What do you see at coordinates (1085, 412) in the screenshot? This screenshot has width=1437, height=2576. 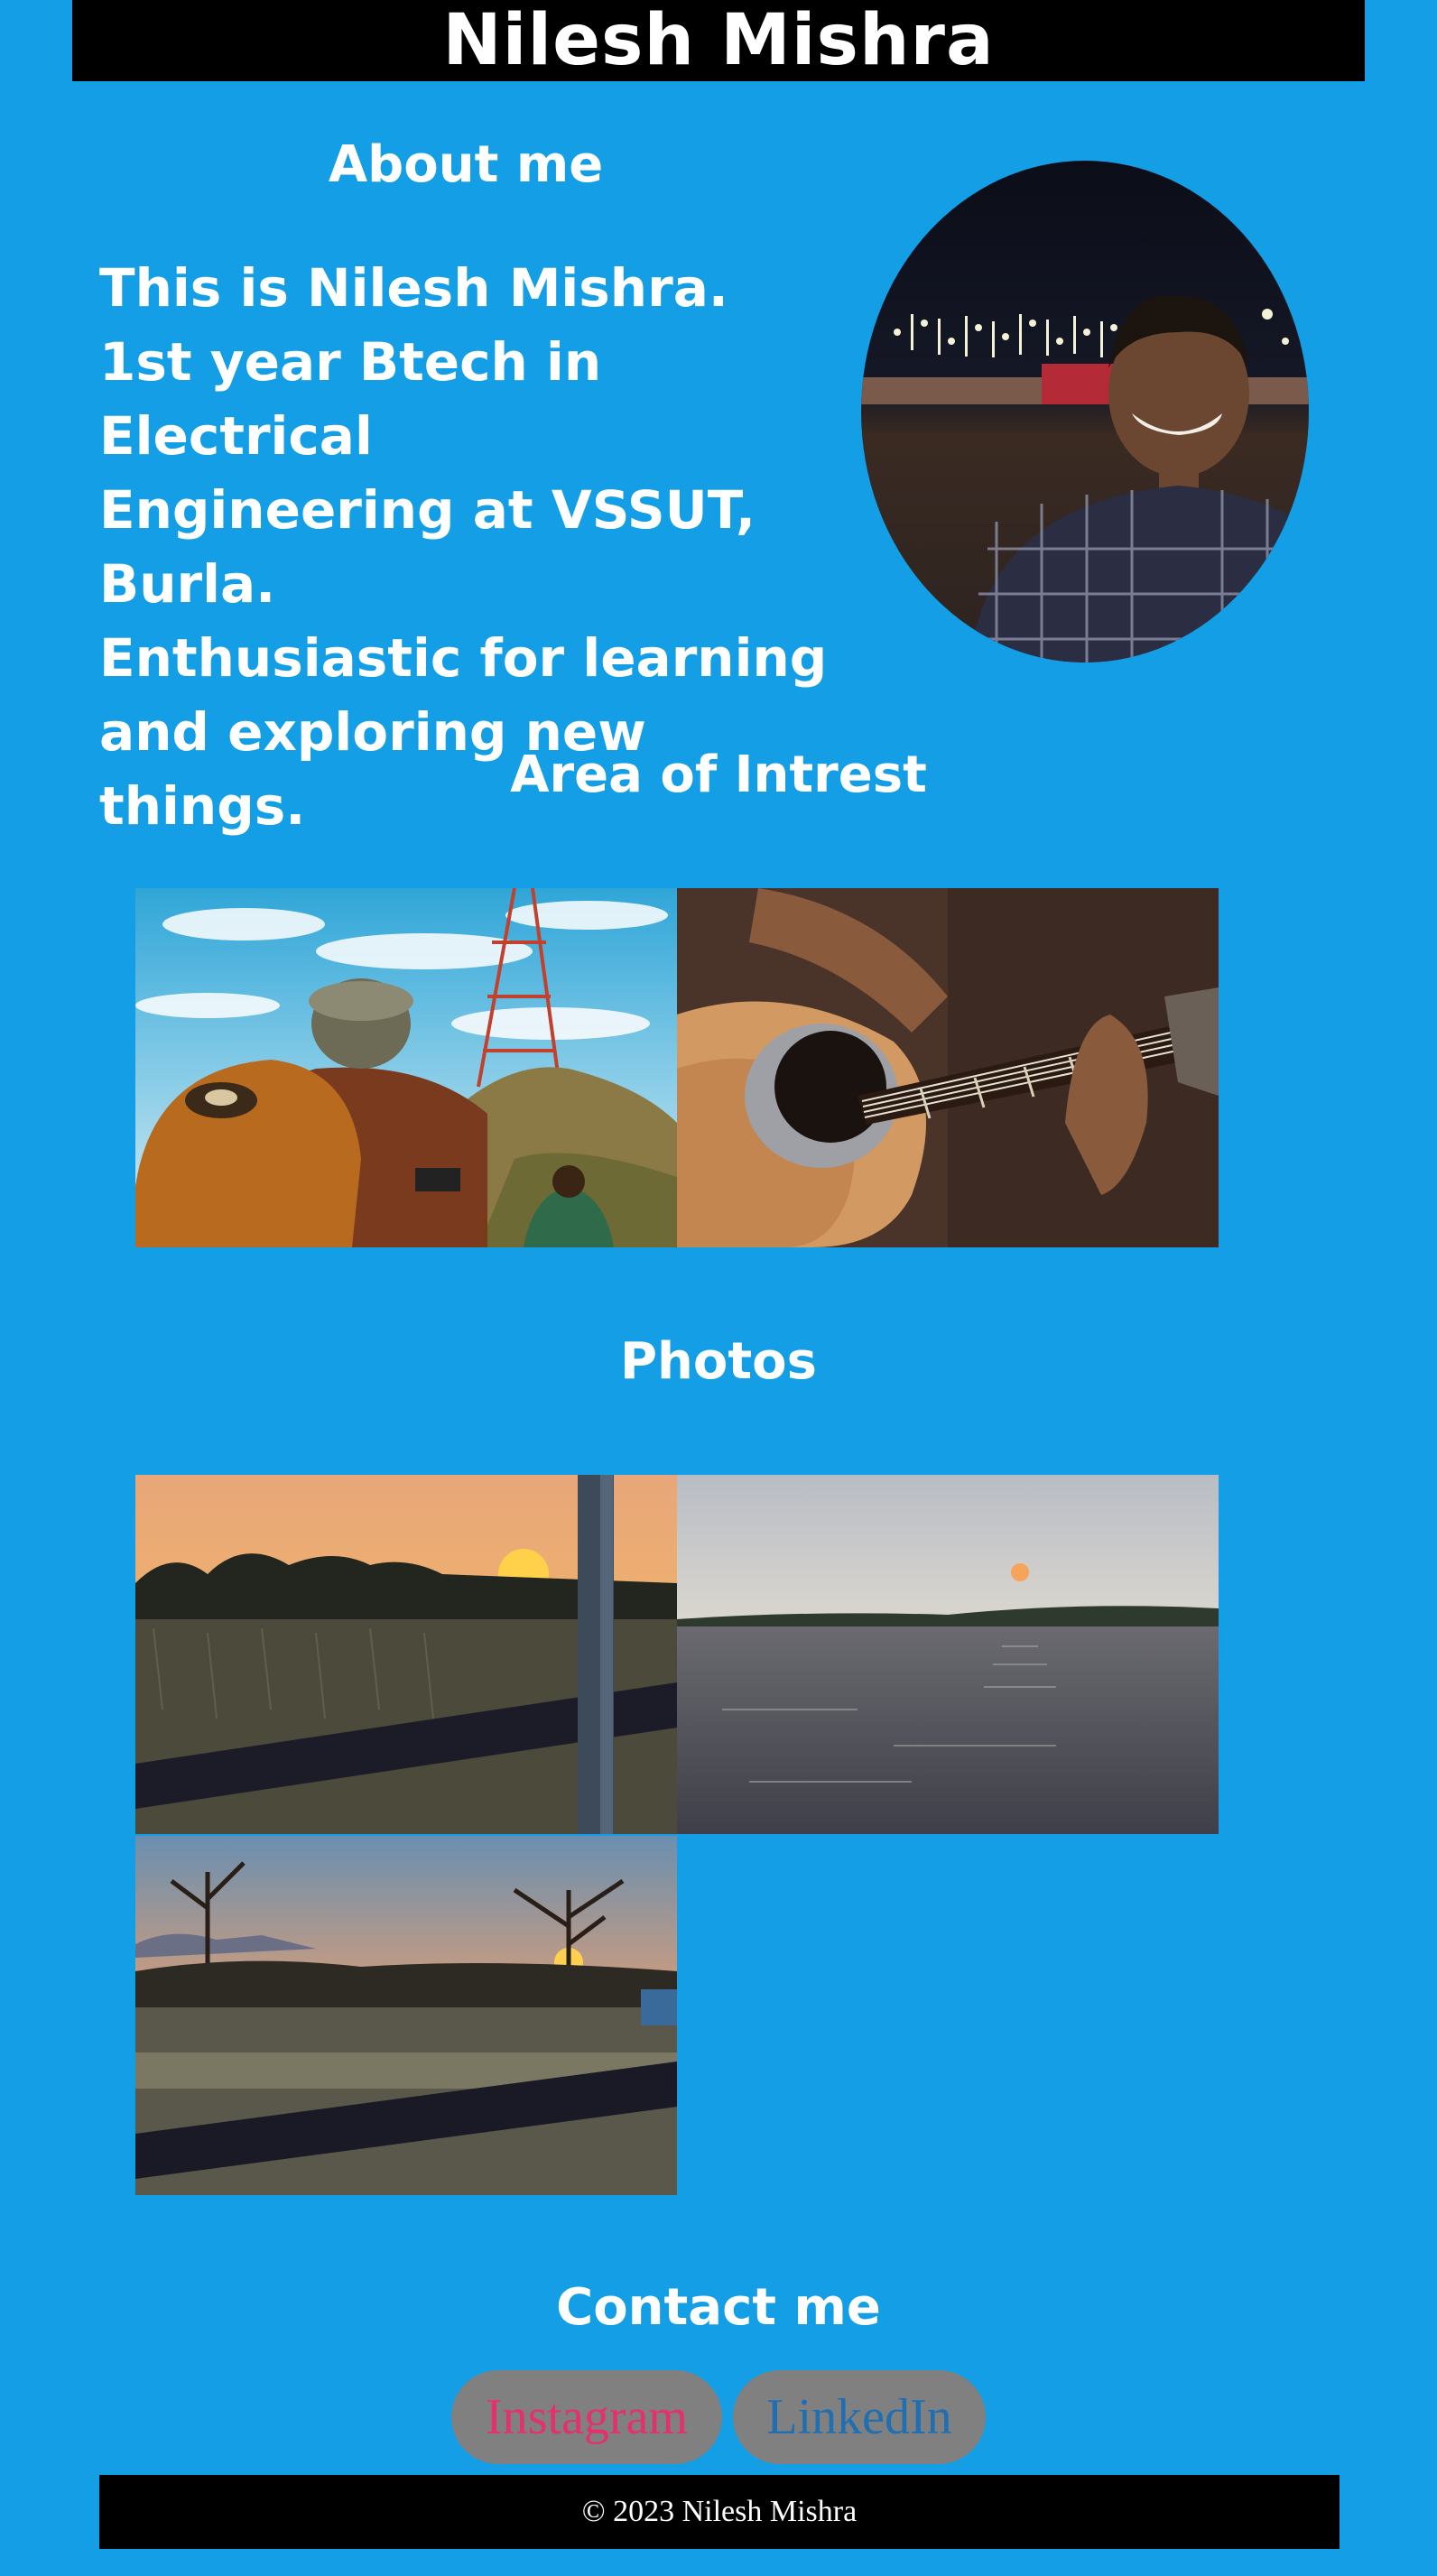 I see `profile-photo` at bounding box center [1085, 412].